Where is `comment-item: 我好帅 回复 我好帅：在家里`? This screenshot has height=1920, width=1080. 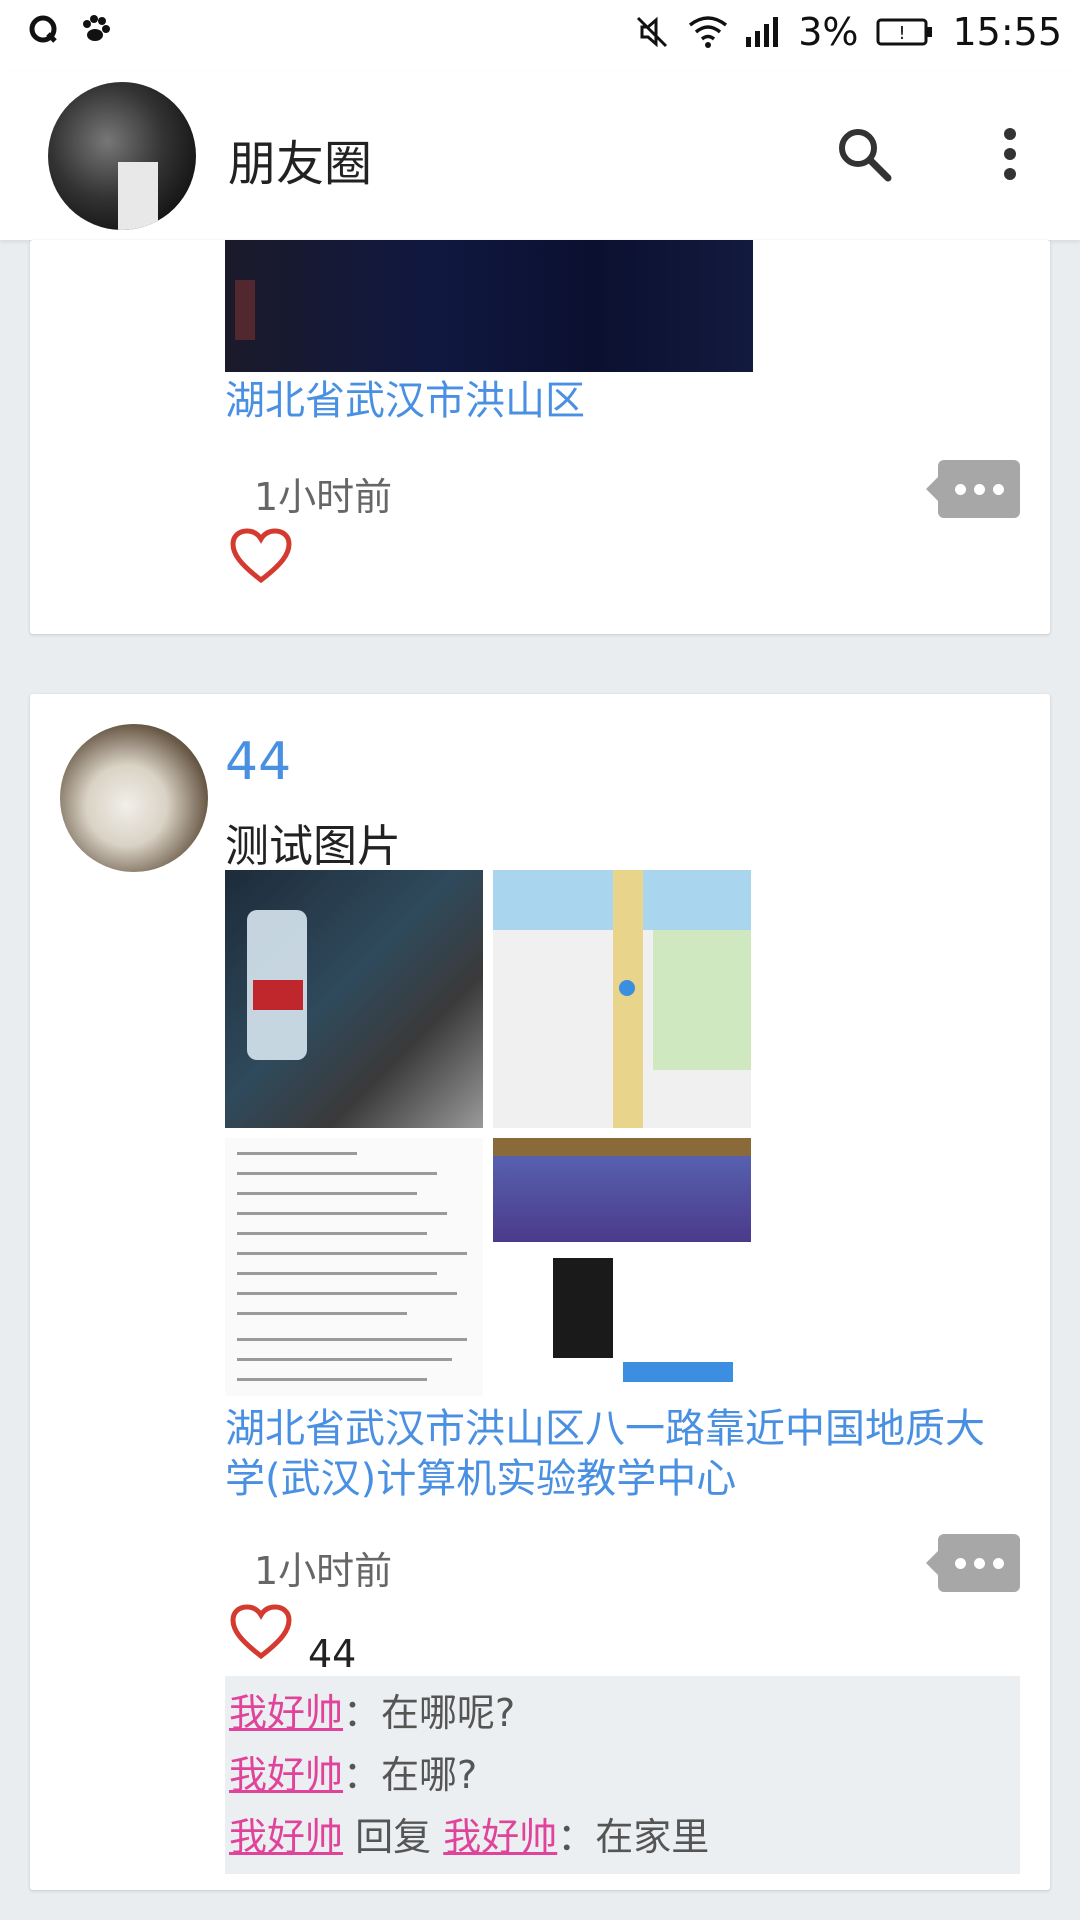
comment-item: 我好帅 回复 我好帅：在家里 is located at coordinates (622, 1837).